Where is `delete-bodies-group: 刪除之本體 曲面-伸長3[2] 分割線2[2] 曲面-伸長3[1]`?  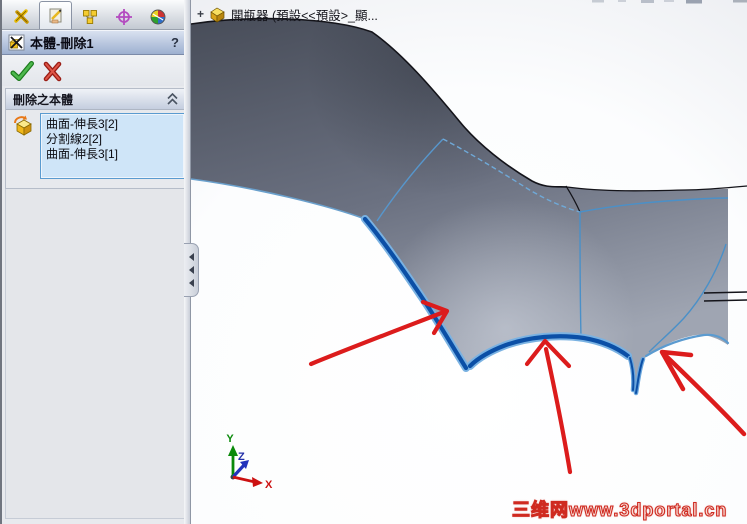 delete-bodies-group: 刪除之本體 曲面-伸長3[2] 分割線2[2] 曲面-伸長3[1] is located at coordinates (96, 138).